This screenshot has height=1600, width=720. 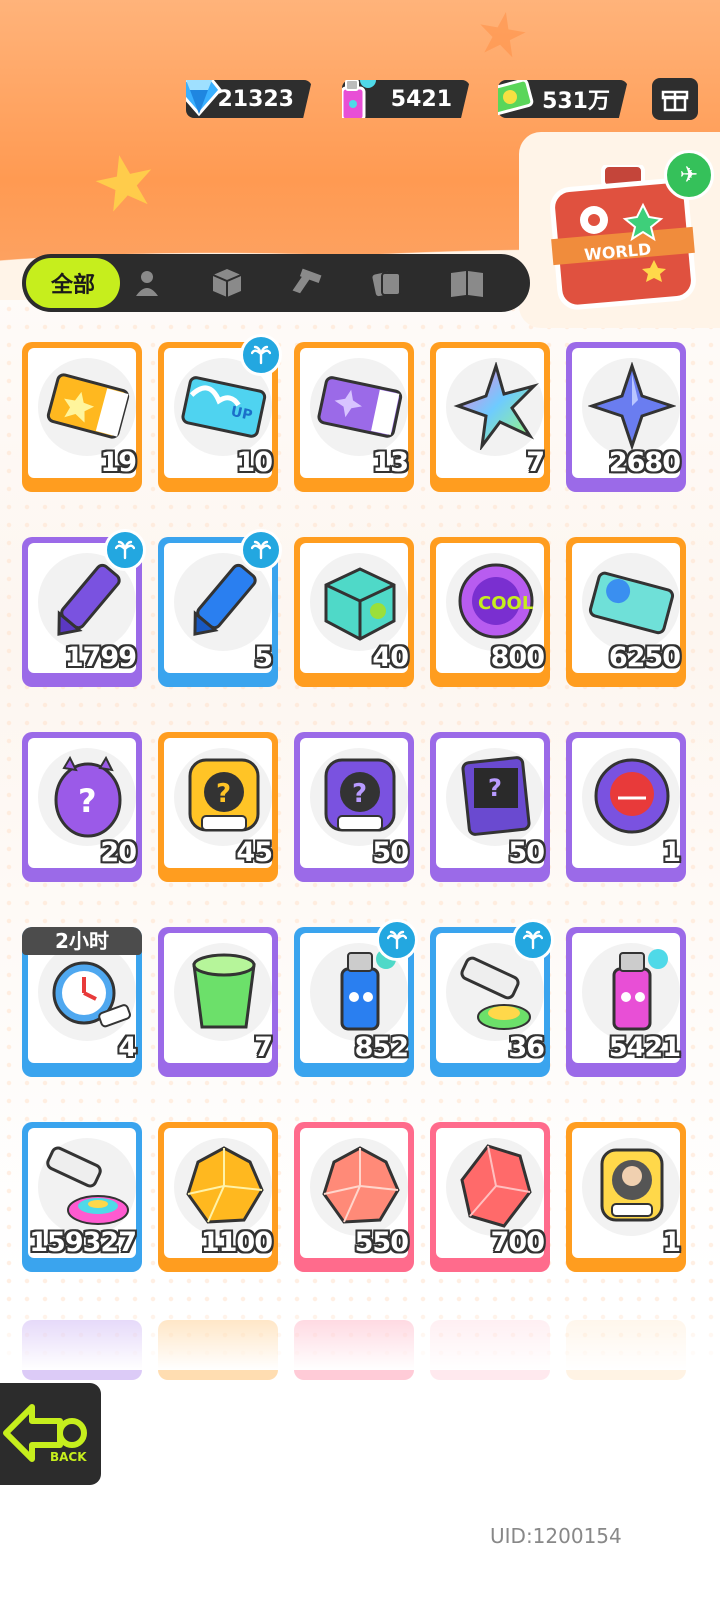 I want to click on diamond-counter: 21323, so click(x=249, y=99).